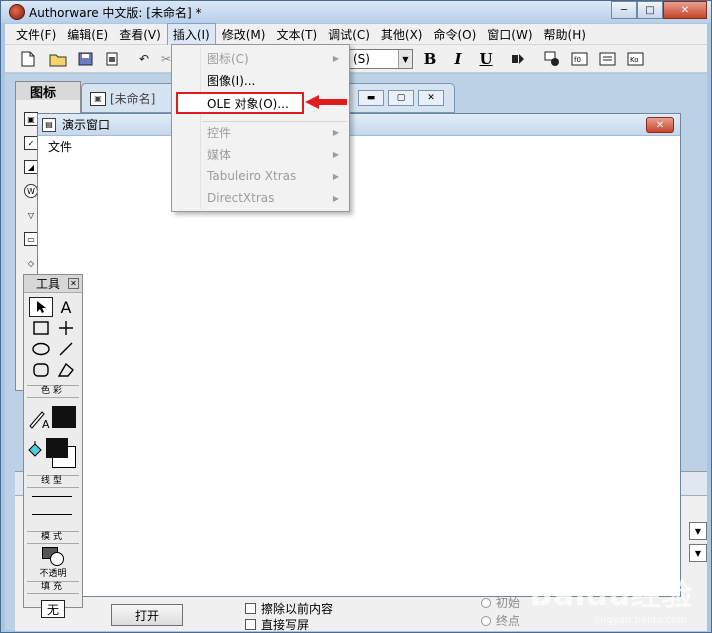 The width and height of the screenshot is (712, 633). Describe the element at coordinates (31, 119) in the screenshot. I see `display-icon: ▣` at that location.